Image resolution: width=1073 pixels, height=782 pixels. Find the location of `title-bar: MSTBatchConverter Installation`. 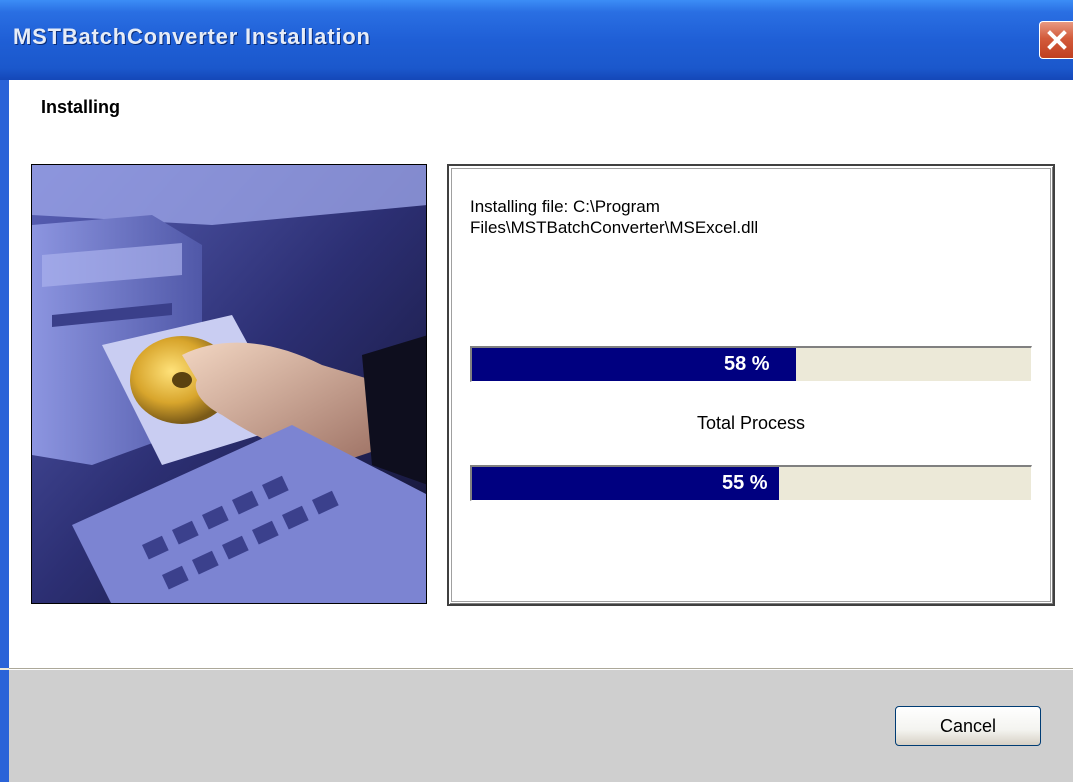

title-bar: MSTBatchConverter Installation is located at coordinates (536, 40).